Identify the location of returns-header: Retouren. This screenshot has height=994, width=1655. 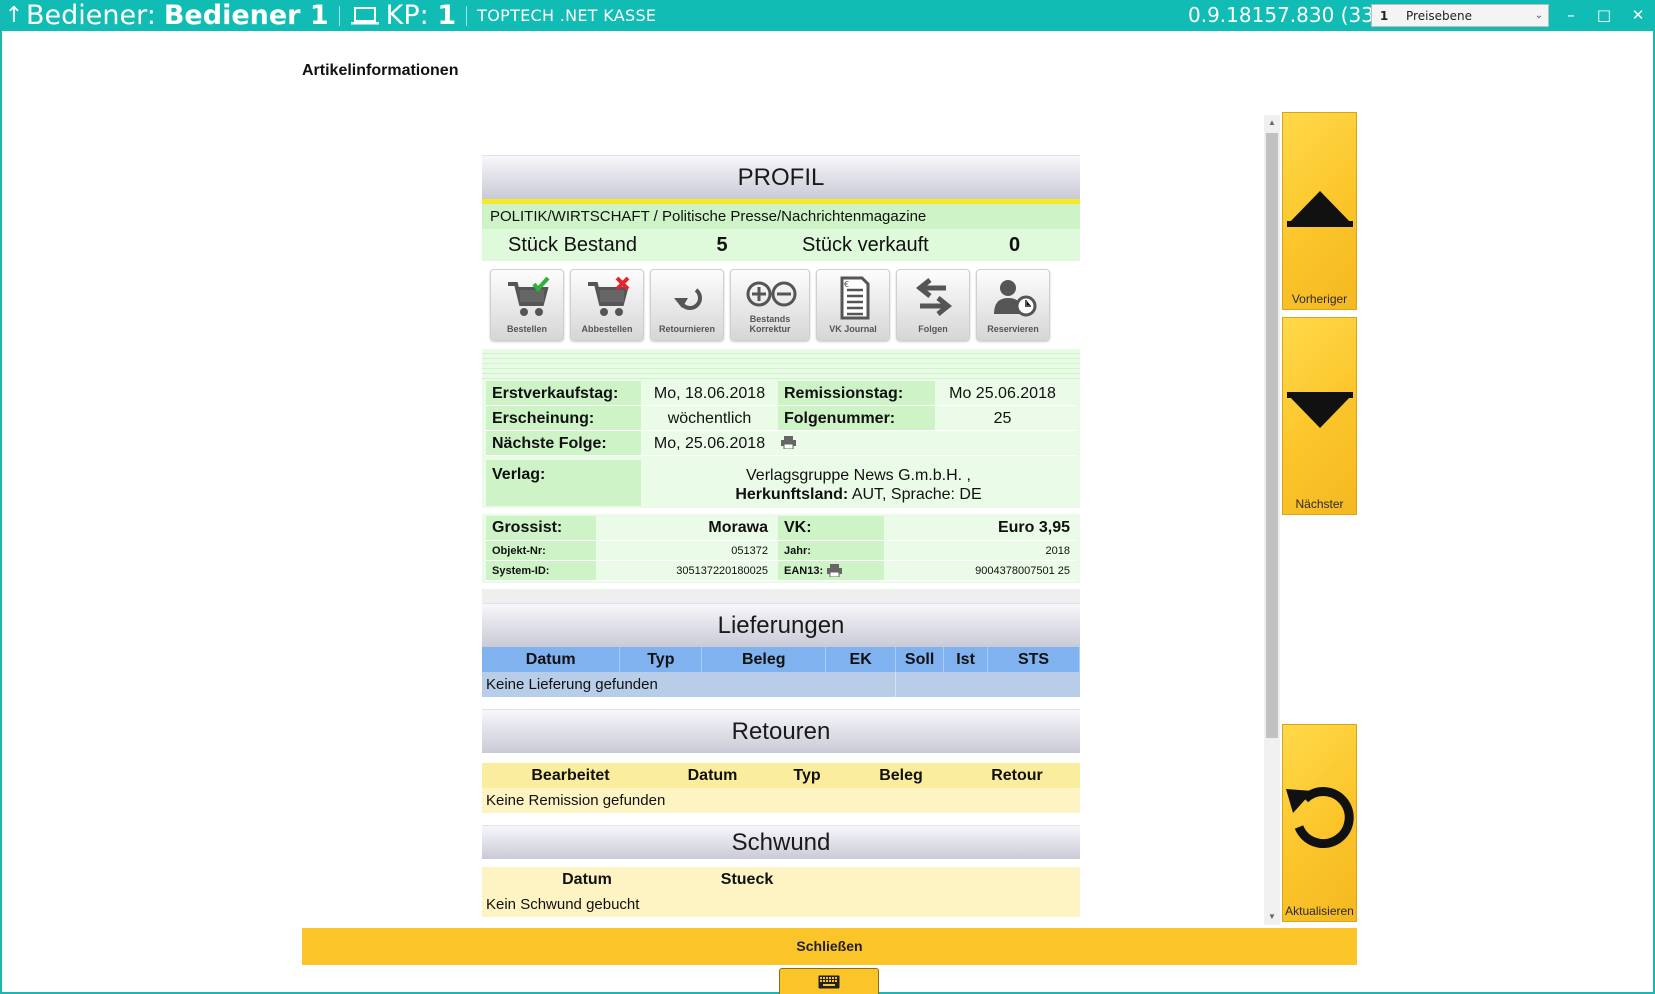
(781, 731).